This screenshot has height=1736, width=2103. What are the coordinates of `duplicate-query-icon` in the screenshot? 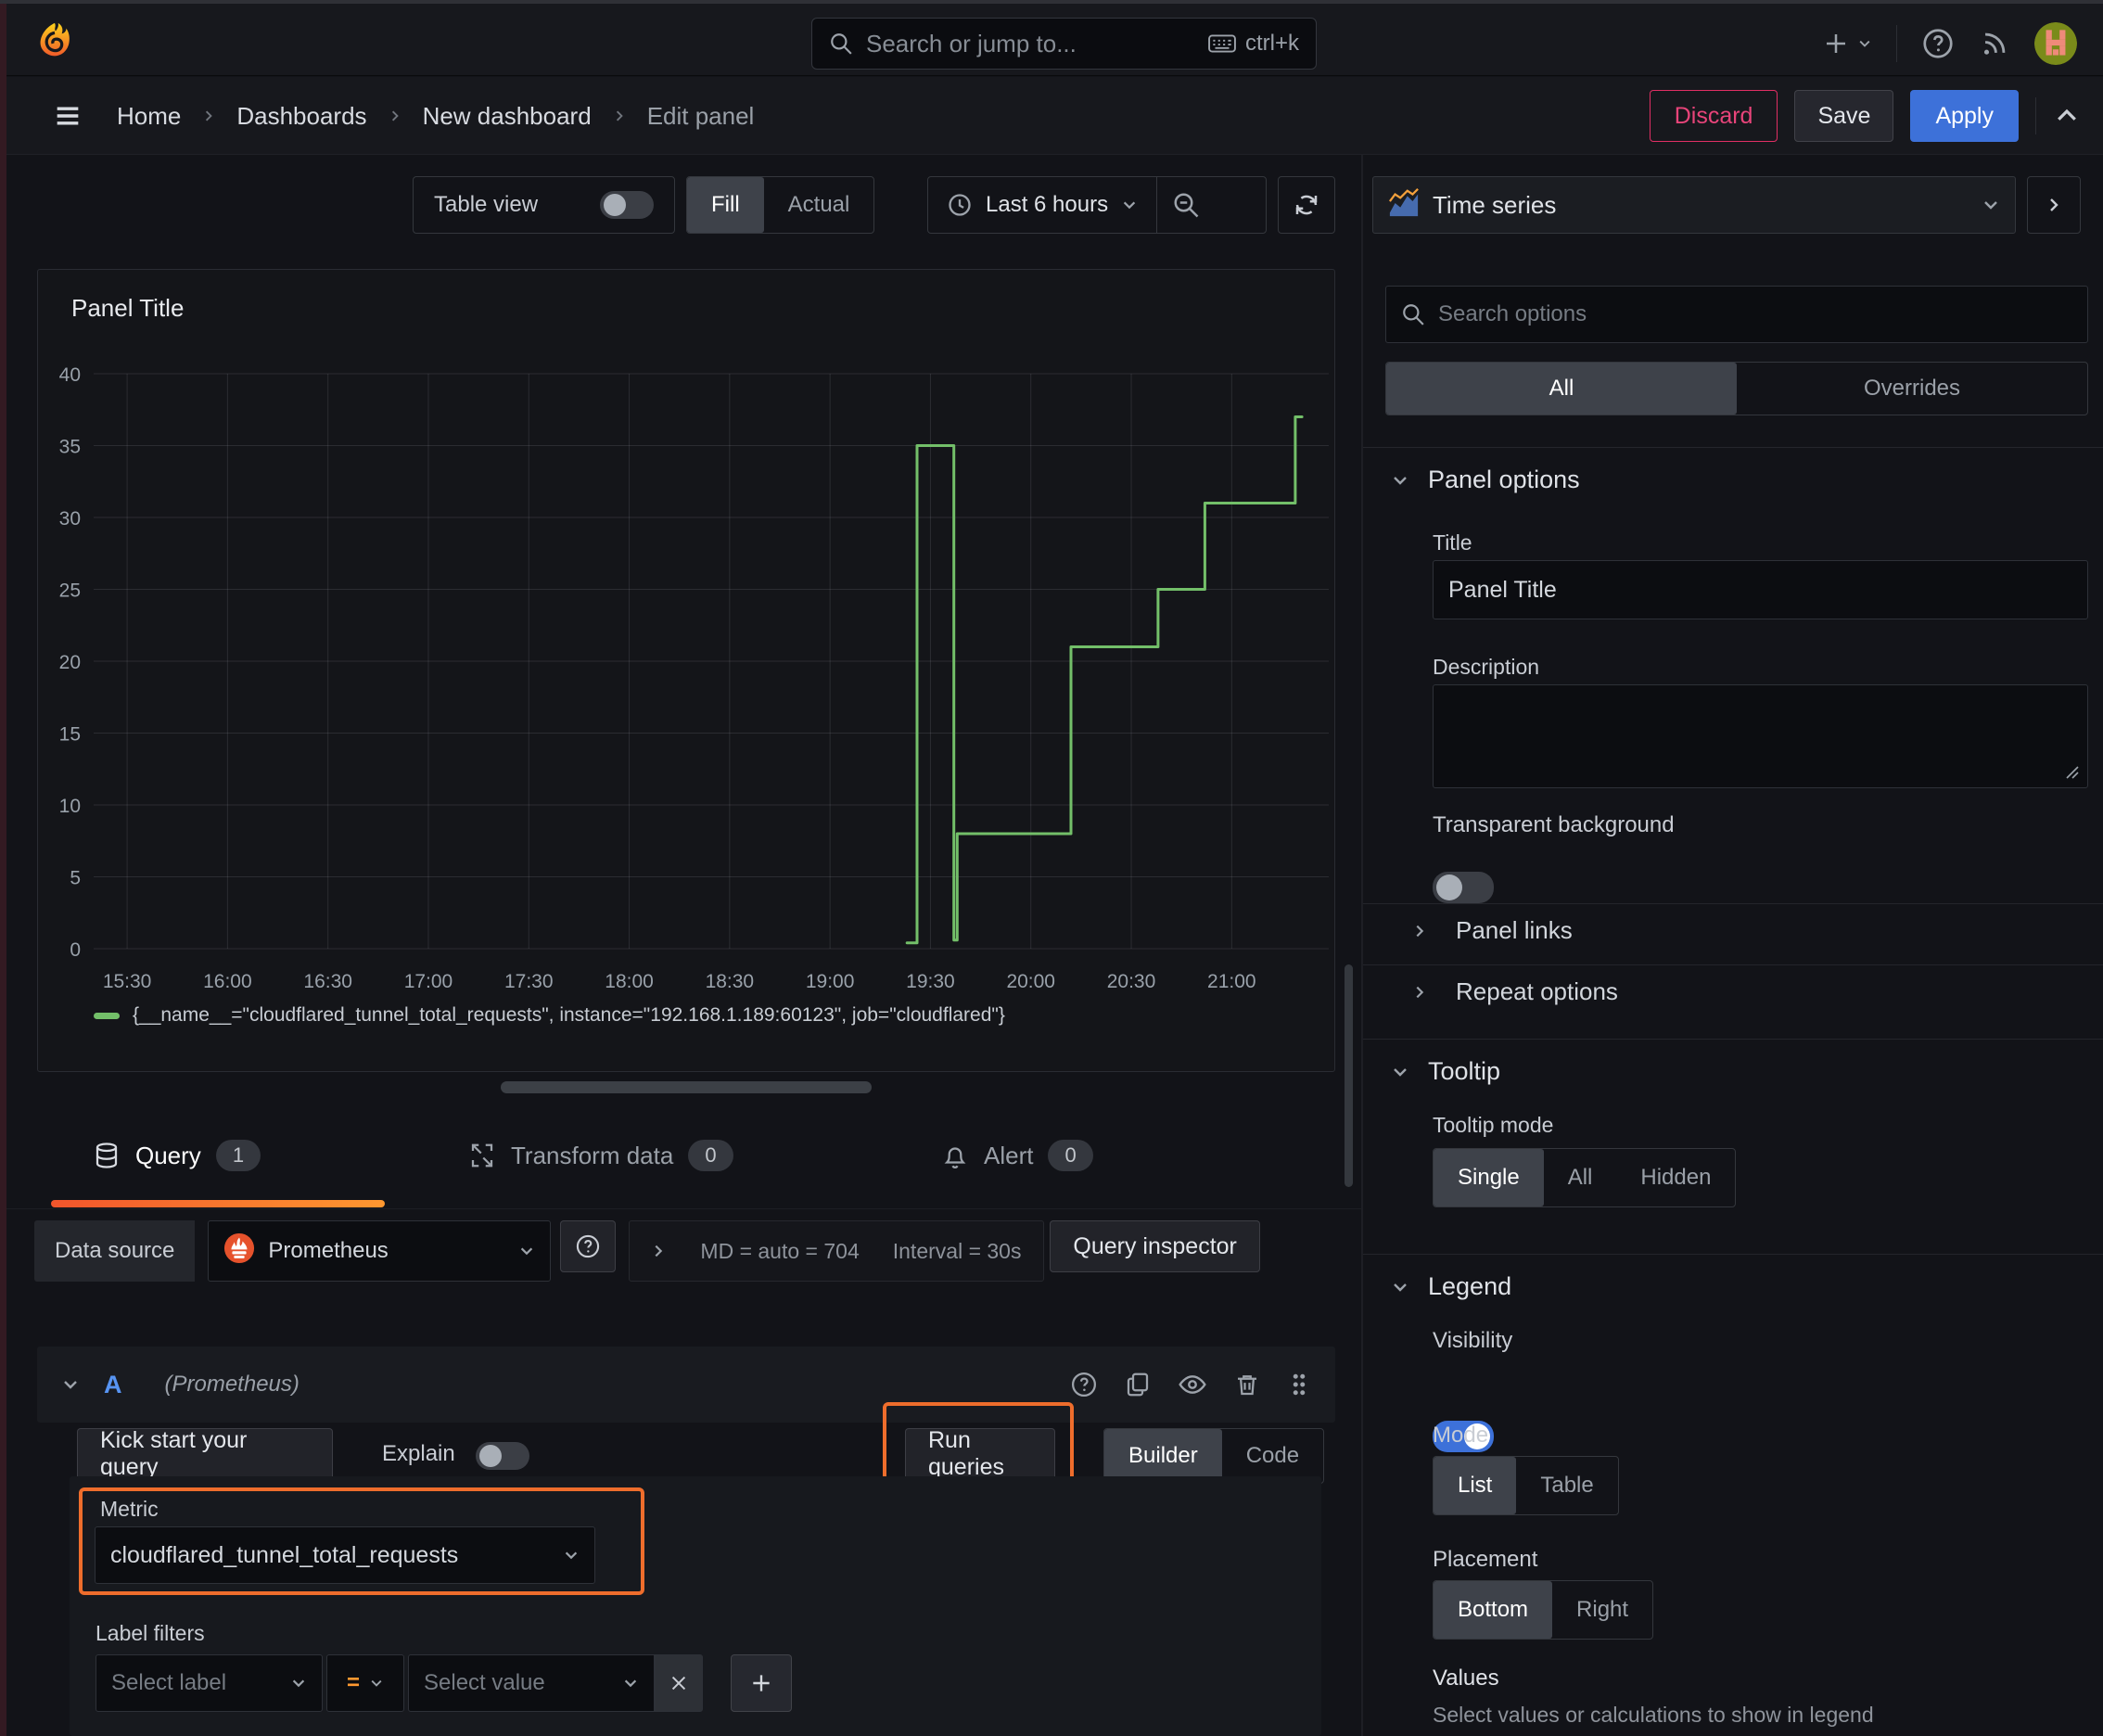 It's located at (1138, 1384).